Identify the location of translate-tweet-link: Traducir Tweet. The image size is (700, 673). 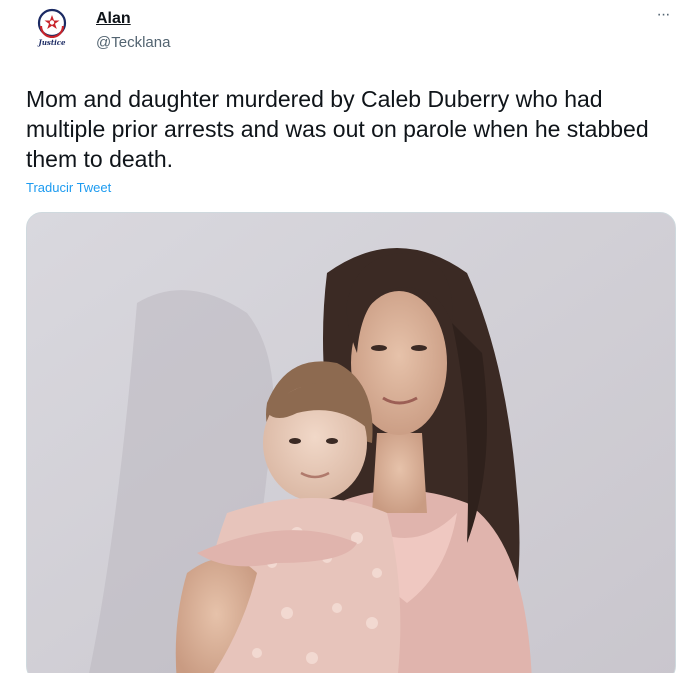
(68, 187).